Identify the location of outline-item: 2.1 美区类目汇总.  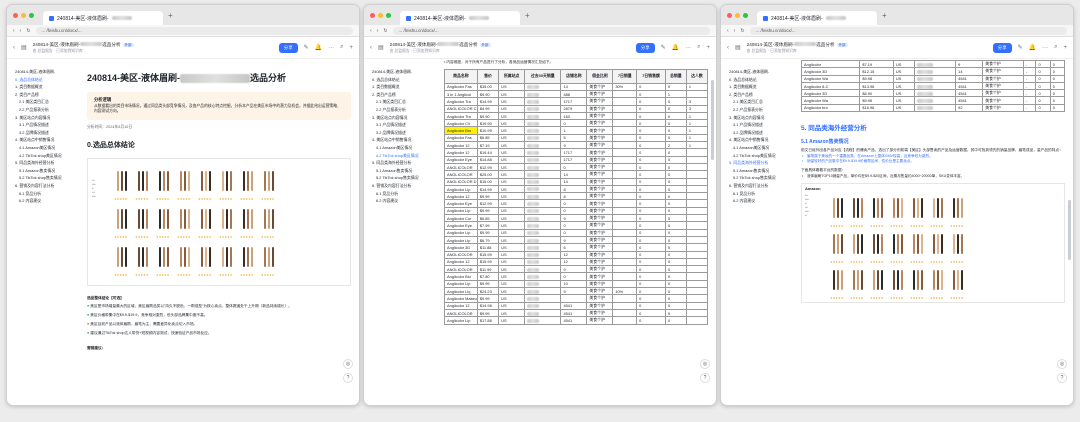
(48, 102).